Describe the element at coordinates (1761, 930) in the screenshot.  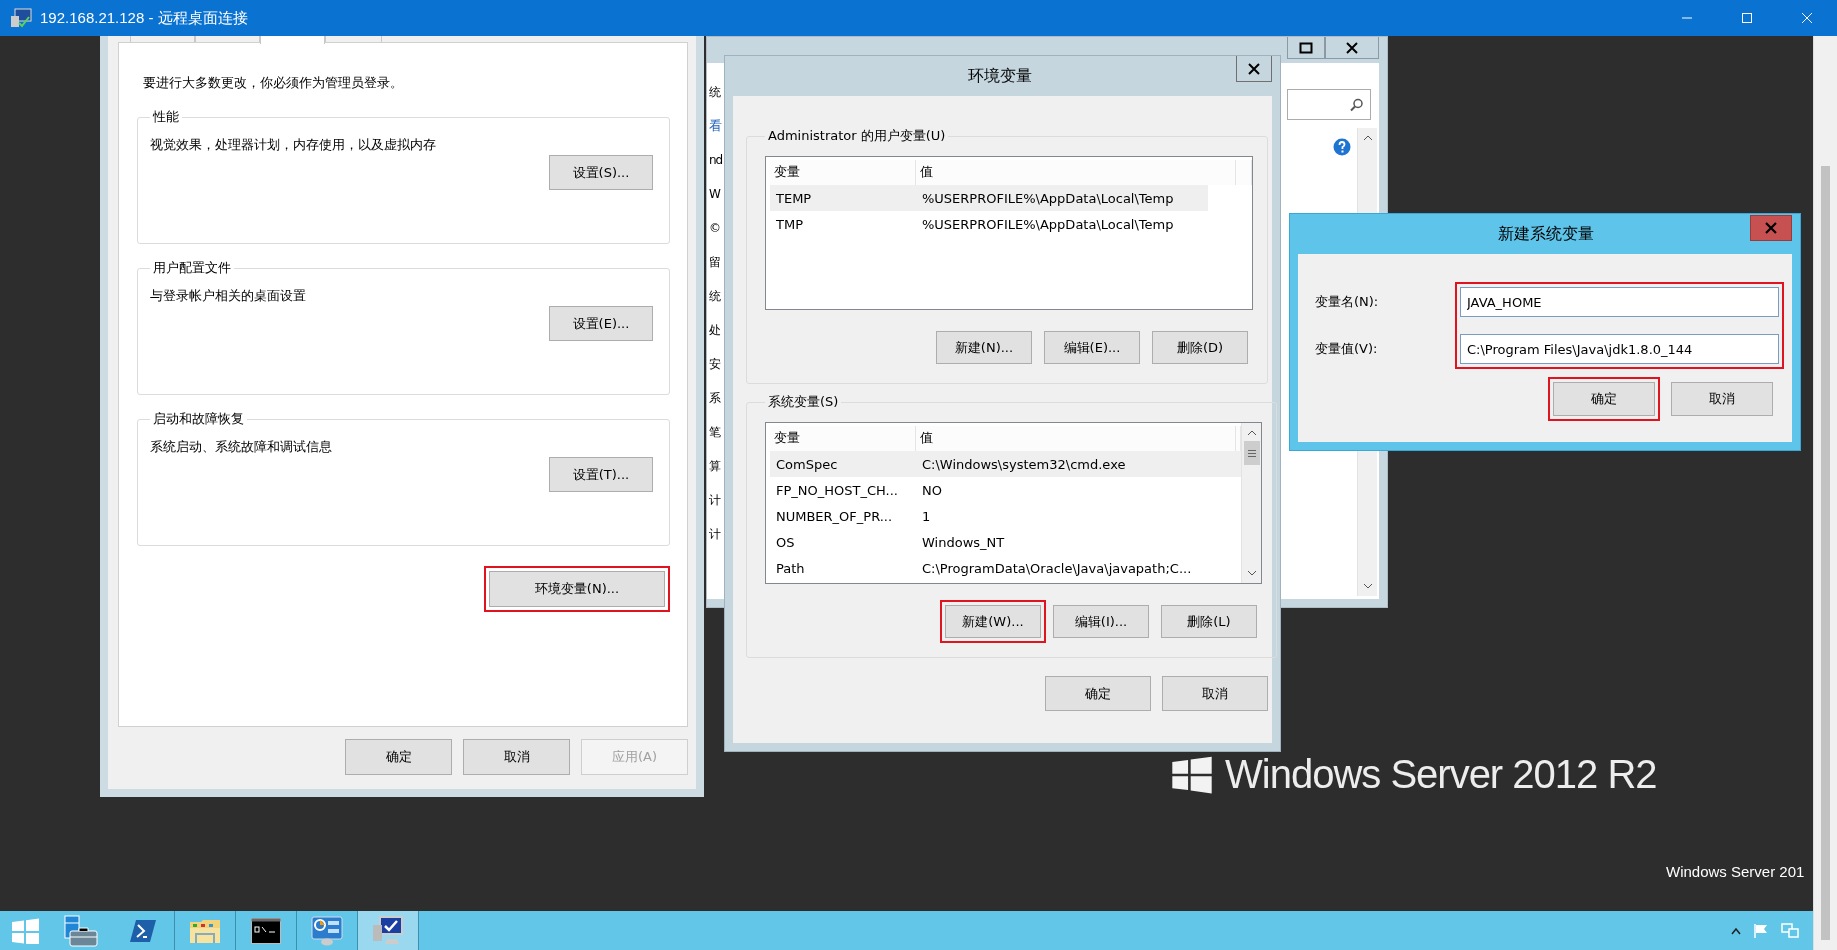
I see `flag-icon` at that location.